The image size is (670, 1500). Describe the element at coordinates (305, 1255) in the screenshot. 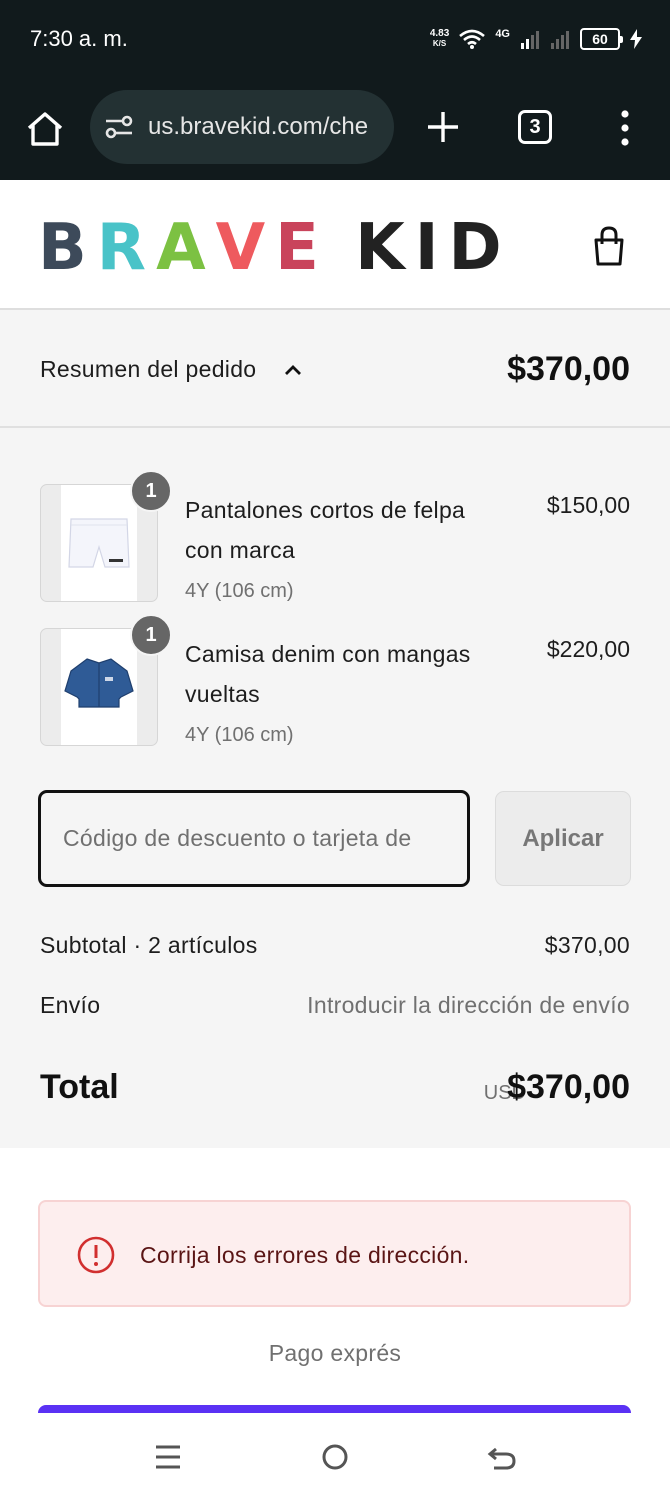

I see `error-message: Corrija los errores de dirección.` at that location.